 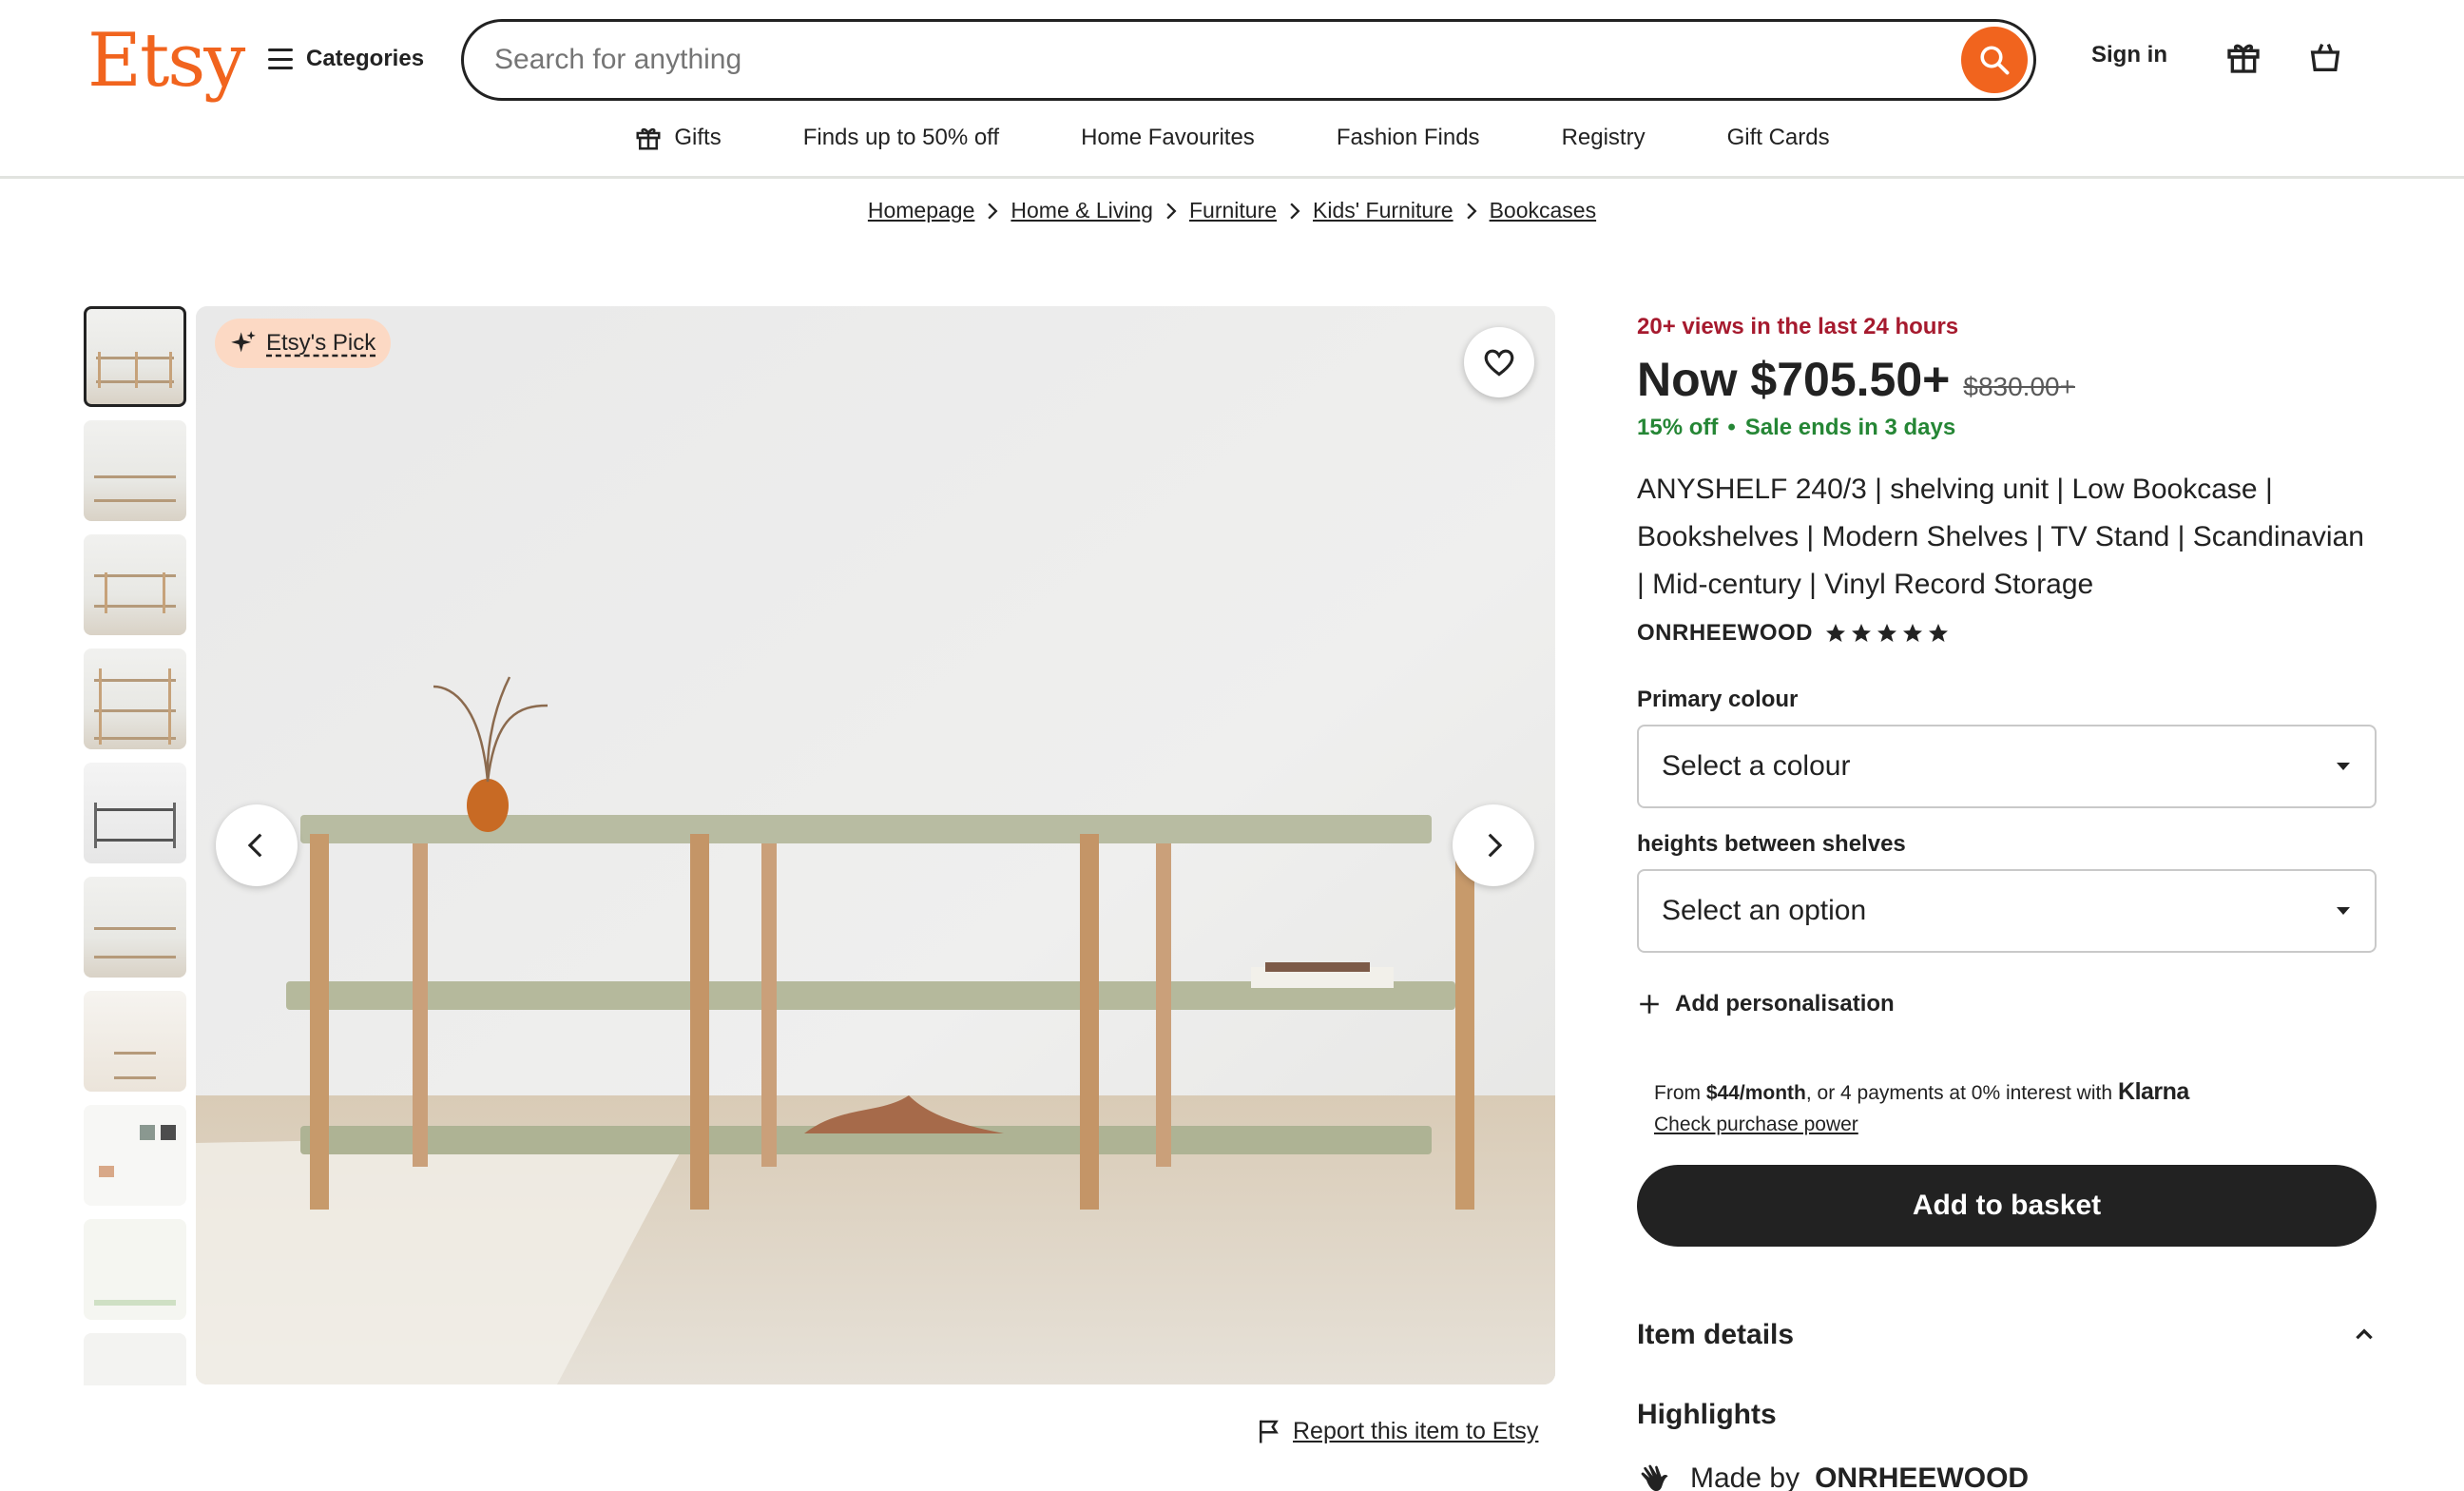 What do you see at coordinates (2007, 766) in the screenshot?
I see `primary-colour-select: Select a colour` at bounding box center [2007, 766].